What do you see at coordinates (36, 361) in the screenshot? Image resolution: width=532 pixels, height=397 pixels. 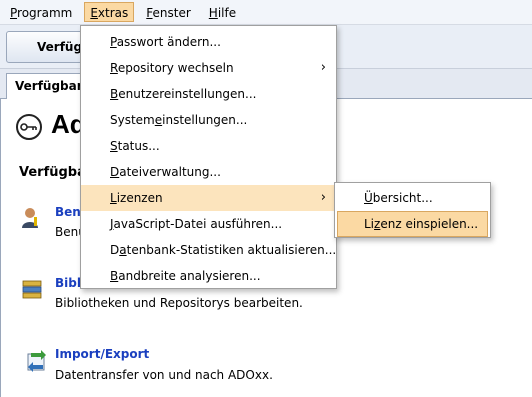 I see `import-export-icon` at bounding box center [36, 361].